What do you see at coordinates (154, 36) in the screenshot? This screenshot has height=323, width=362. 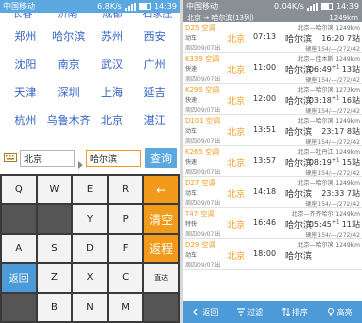 I see `city-item: 西安` at bounding box center [154, 36].